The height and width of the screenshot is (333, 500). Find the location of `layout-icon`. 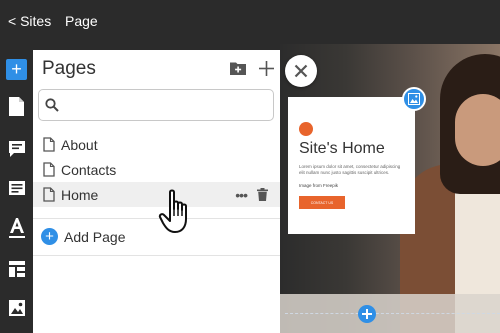

layout-icon is located at coordinates (16, 268).